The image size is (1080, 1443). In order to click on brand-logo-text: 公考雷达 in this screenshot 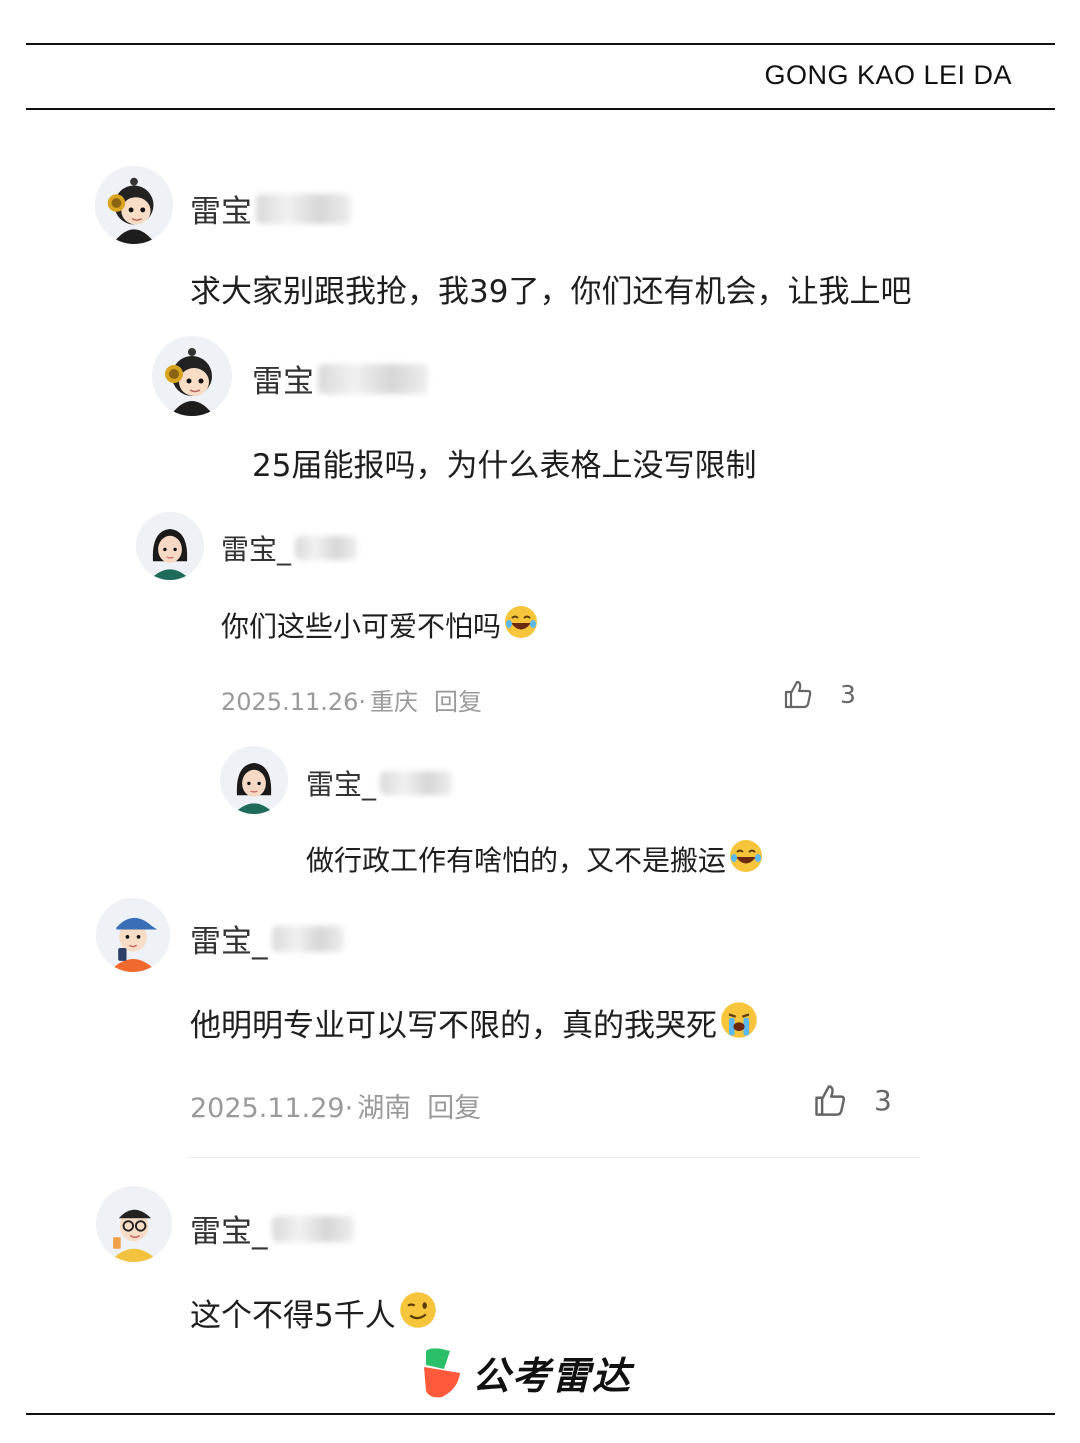, I will do `click(552, 1376)`.